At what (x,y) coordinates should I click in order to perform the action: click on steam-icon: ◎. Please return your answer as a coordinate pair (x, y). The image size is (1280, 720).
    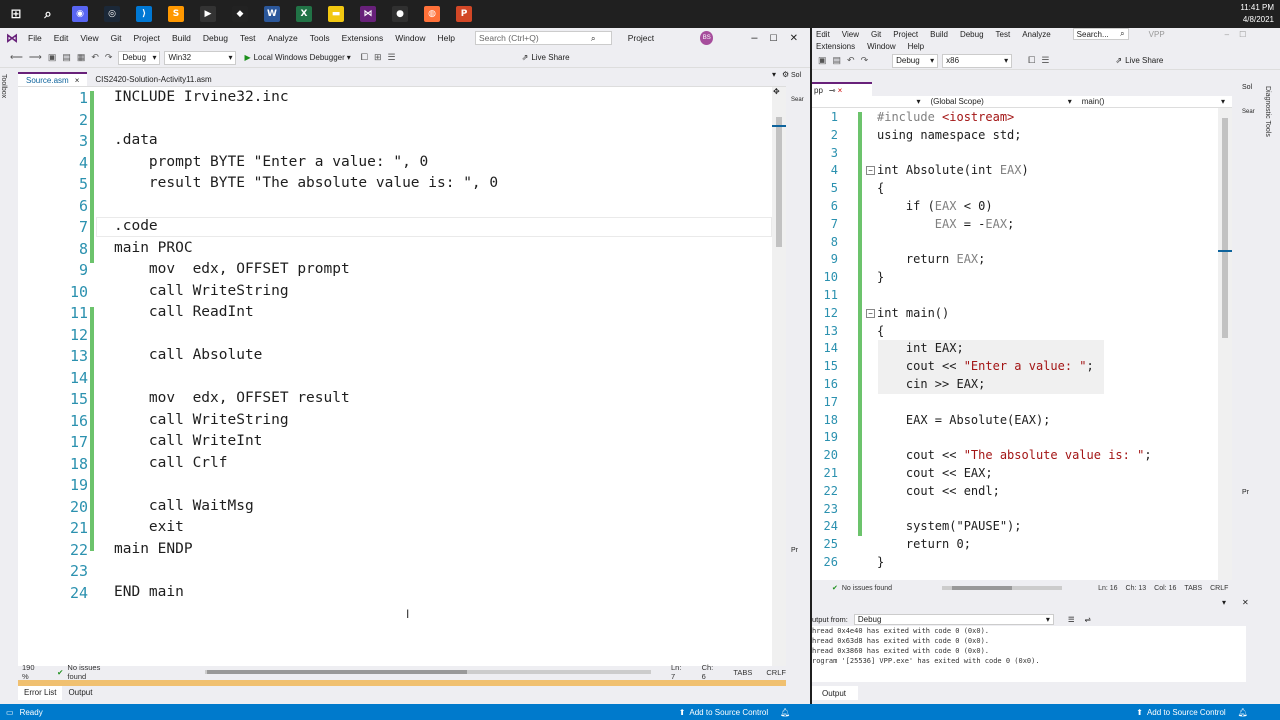
    Looking at the image, I should click on (112, 14).